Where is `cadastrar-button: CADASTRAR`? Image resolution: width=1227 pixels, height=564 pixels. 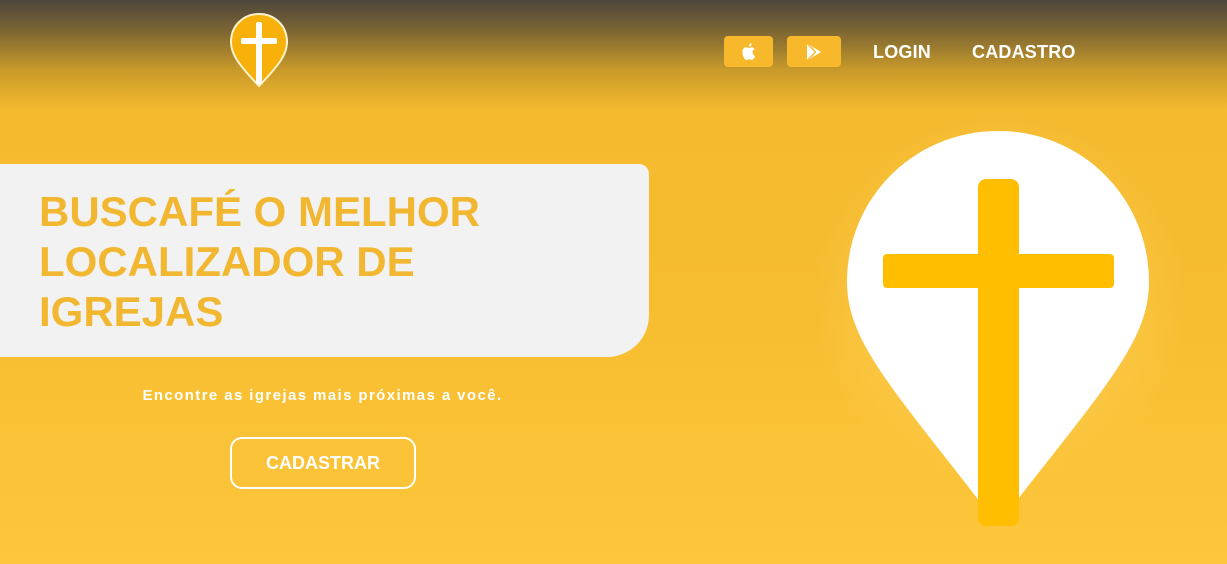 cadastrar-button: CADASTRAR is located at coordinates (323, 463).